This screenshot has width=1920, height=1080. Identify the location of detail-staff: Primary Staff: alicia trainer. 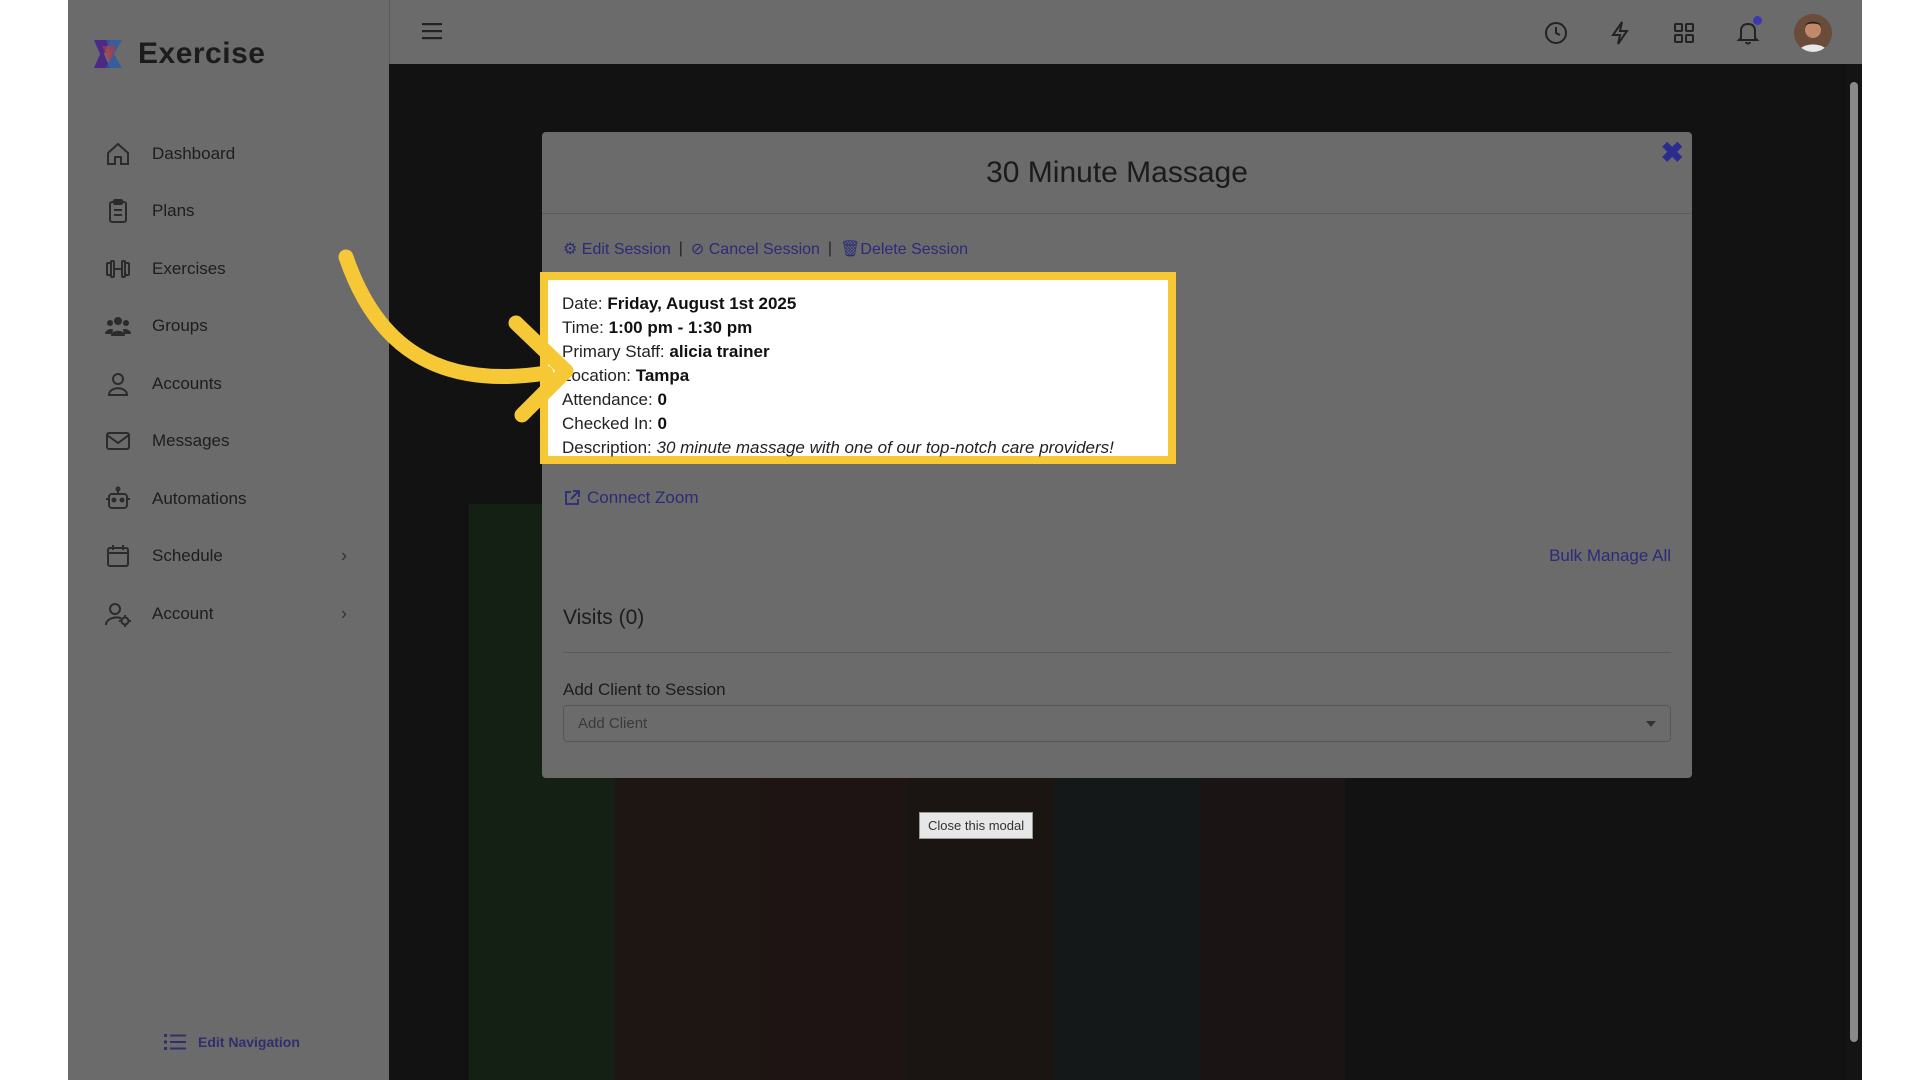
(838, 352).